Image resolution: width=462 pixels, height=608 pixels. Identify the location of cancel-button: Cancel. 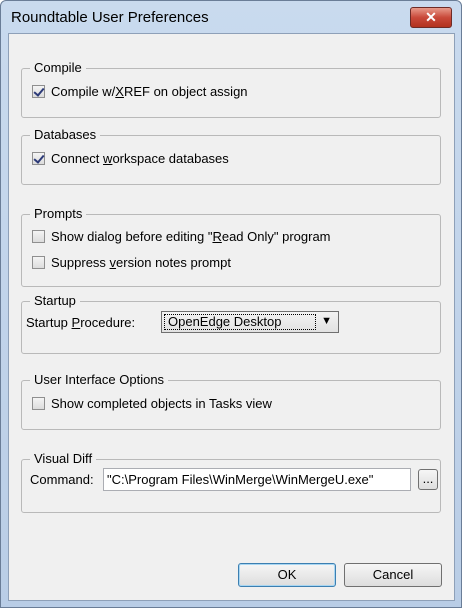
(393, 575).